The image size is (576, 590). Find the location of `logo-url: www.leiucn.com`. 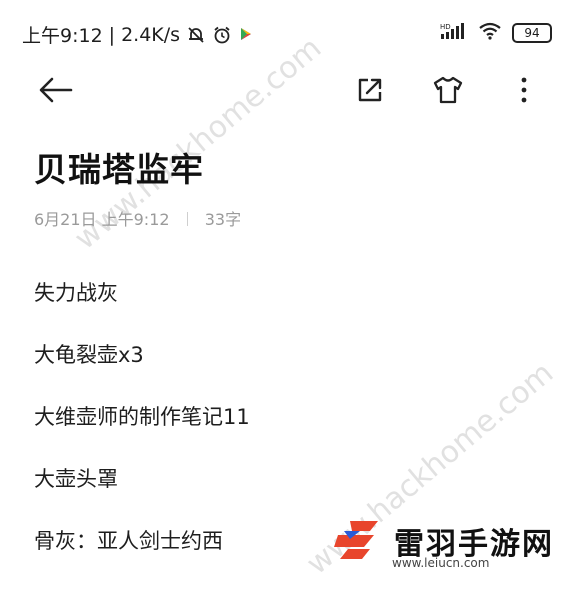

logo-url: www.leiucn.com is located at coordinates (441, 563).